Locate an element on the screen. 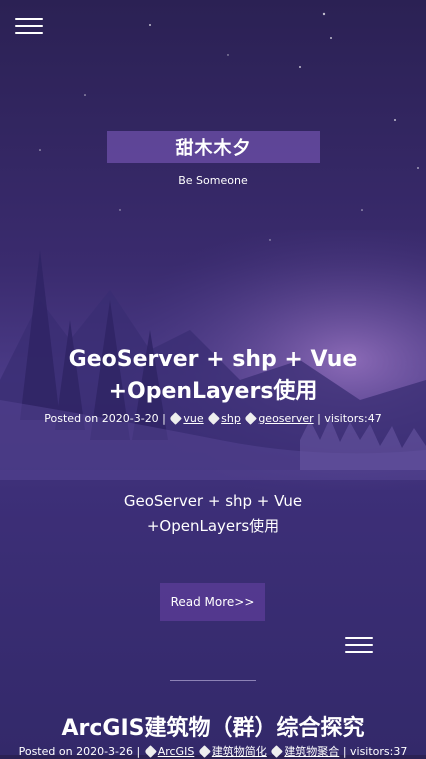 The width and height of the screenshot is (426, 759). tag-link: 建筑物简化 is located at coordinates (239, 751).